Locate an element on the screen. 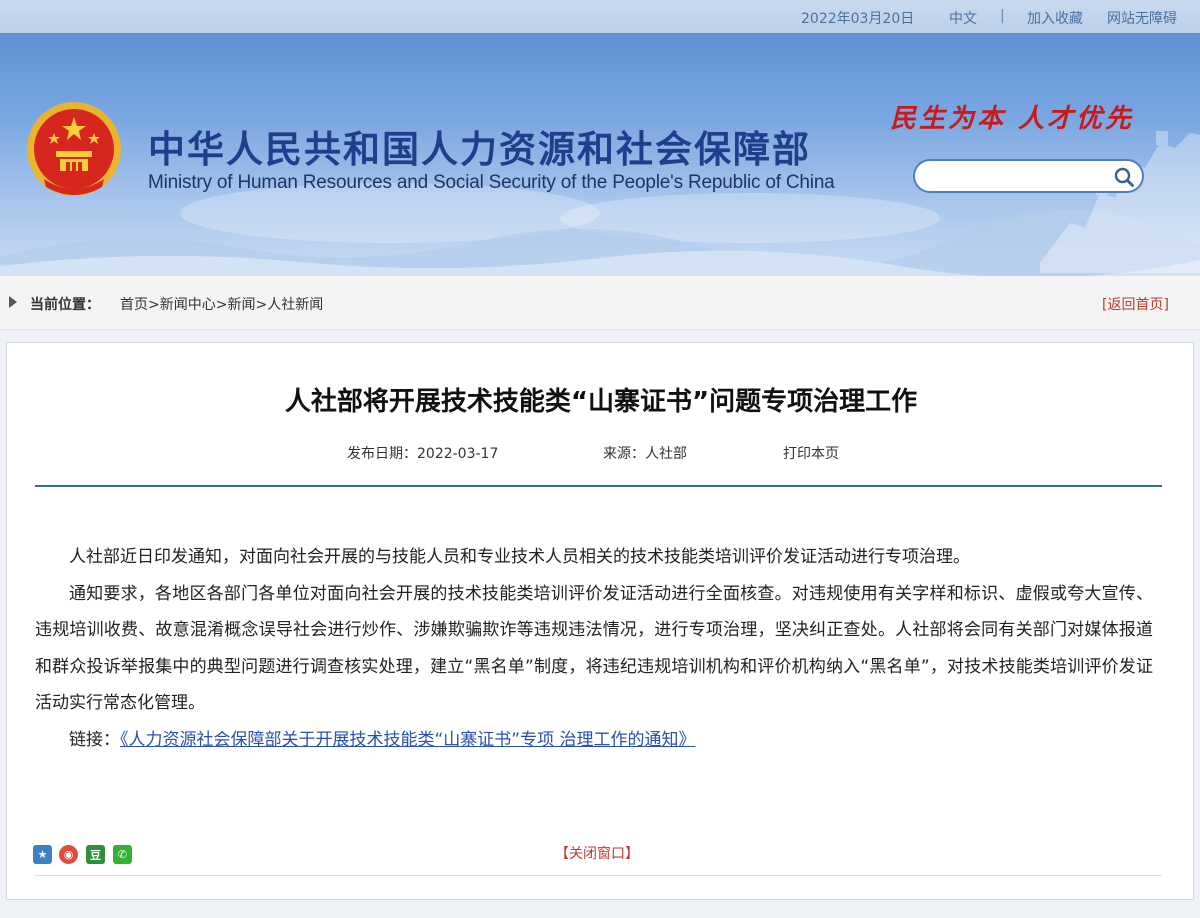 Image resolution: width=1200 pixels, height=918 pixels. wechat-icon: ✆ is located at coordinates (122, 854).